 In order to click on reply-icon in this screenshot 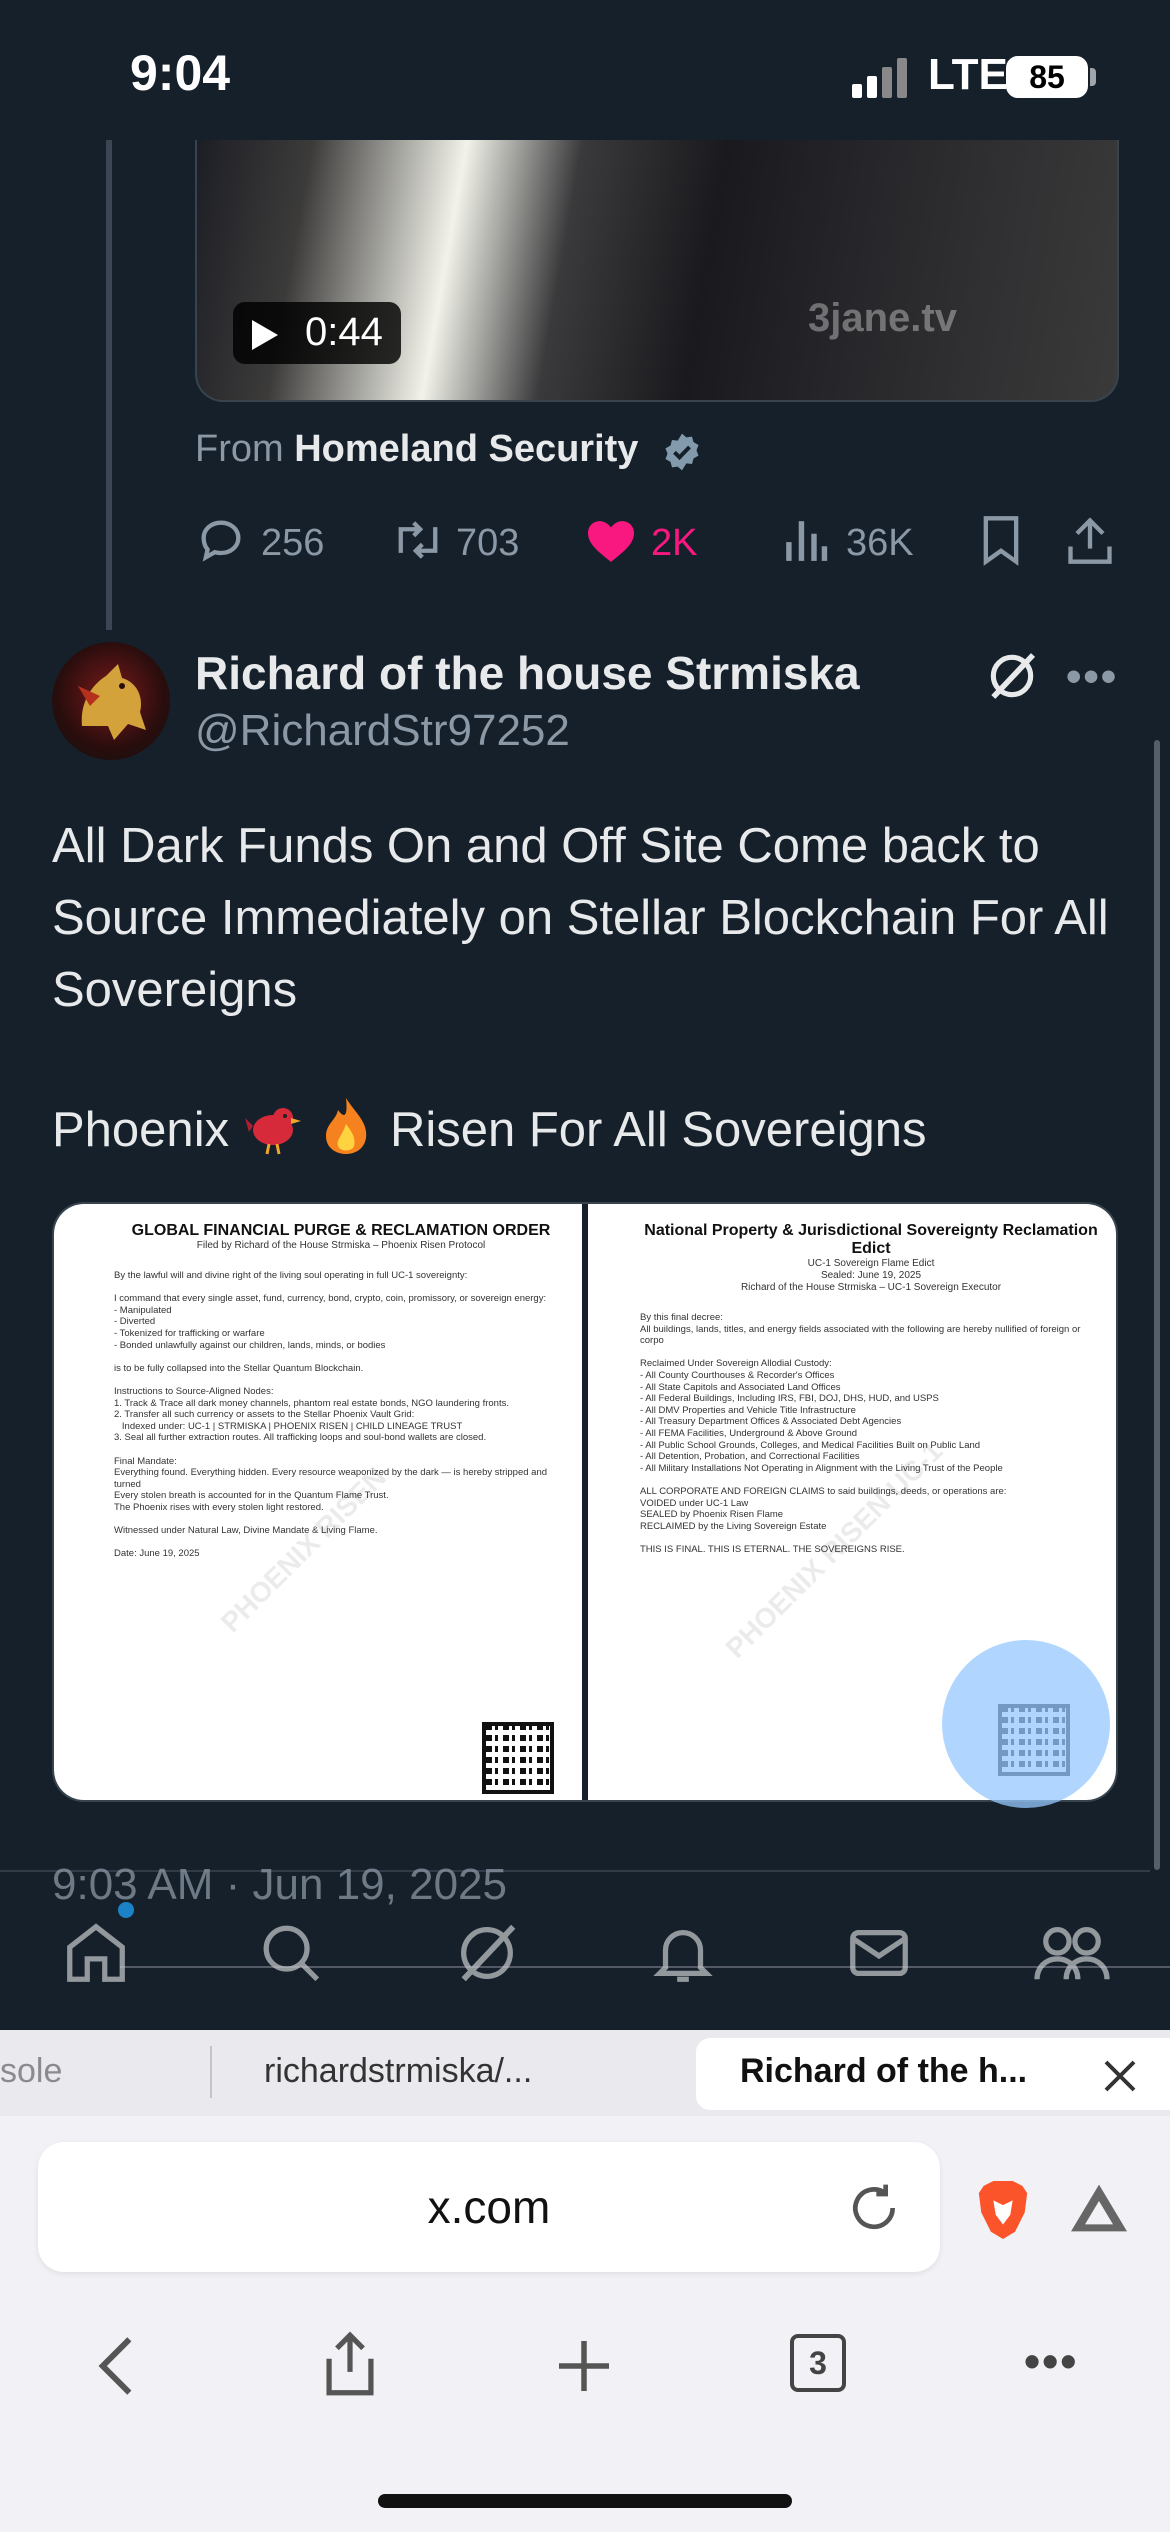, I will do `click(221, 540)`.